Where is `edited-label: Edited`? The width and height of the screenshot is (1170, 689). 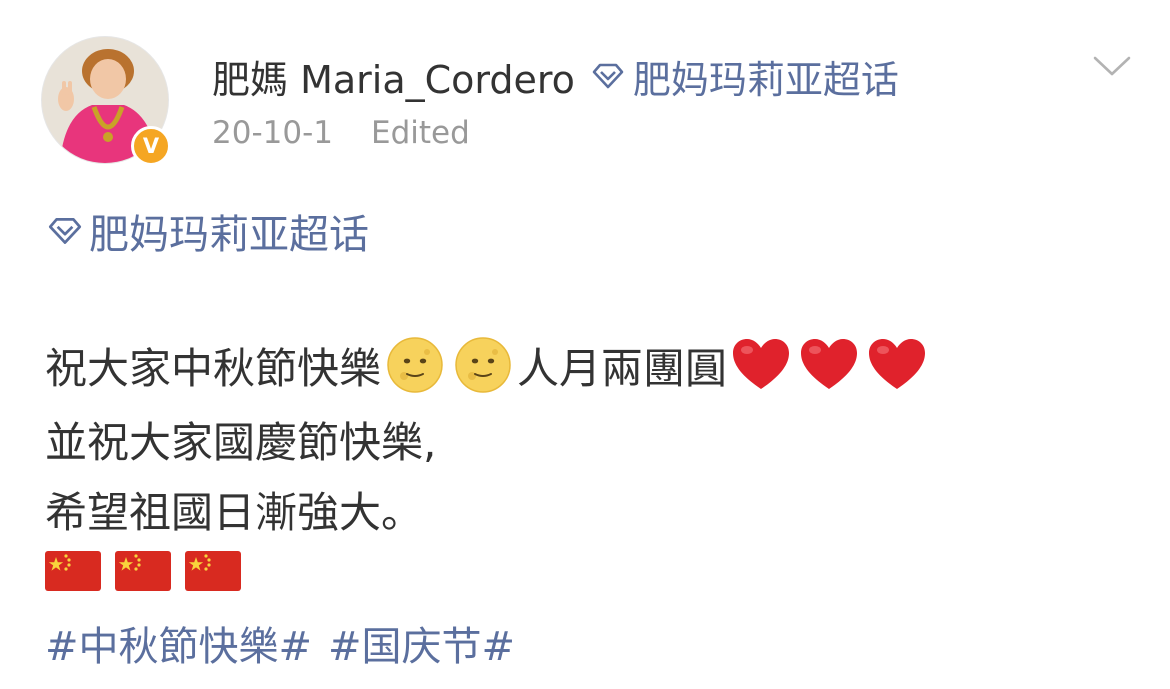
edited-label: Edited is located at coordinates (420, 133).